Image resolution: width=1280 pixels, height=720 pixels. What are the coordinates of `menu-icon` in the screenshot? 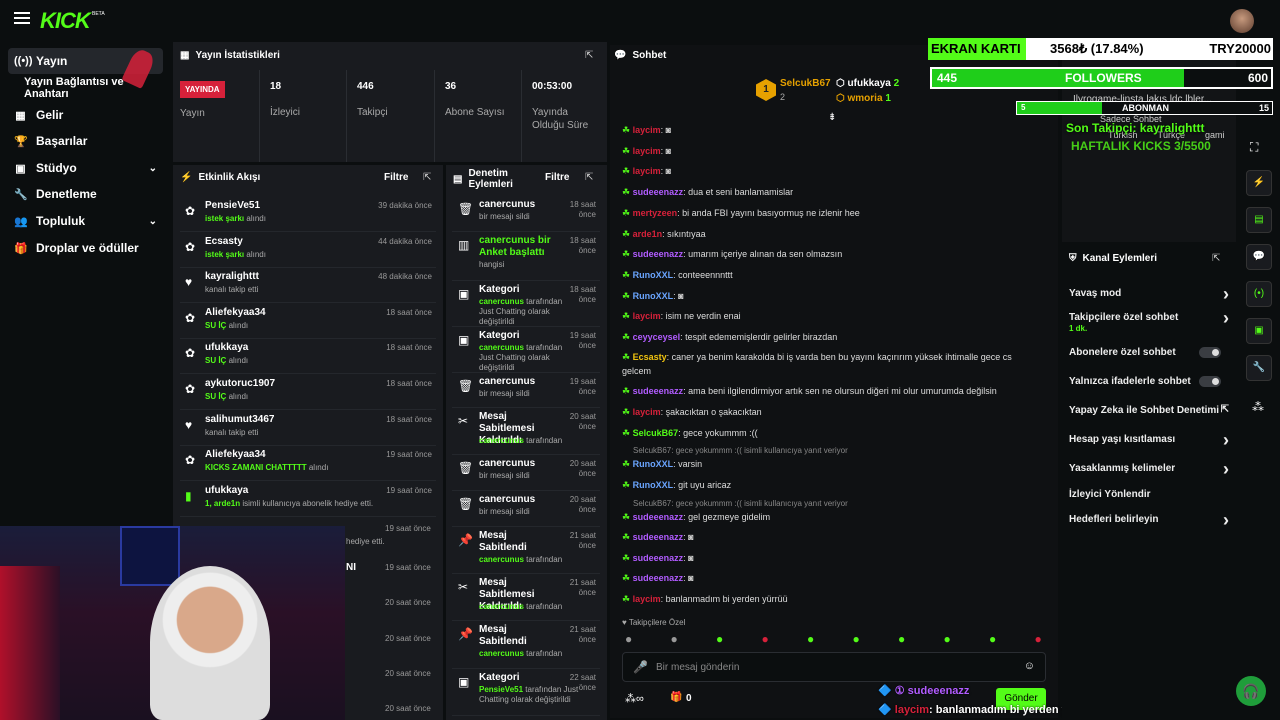 It's located at (22, 18).